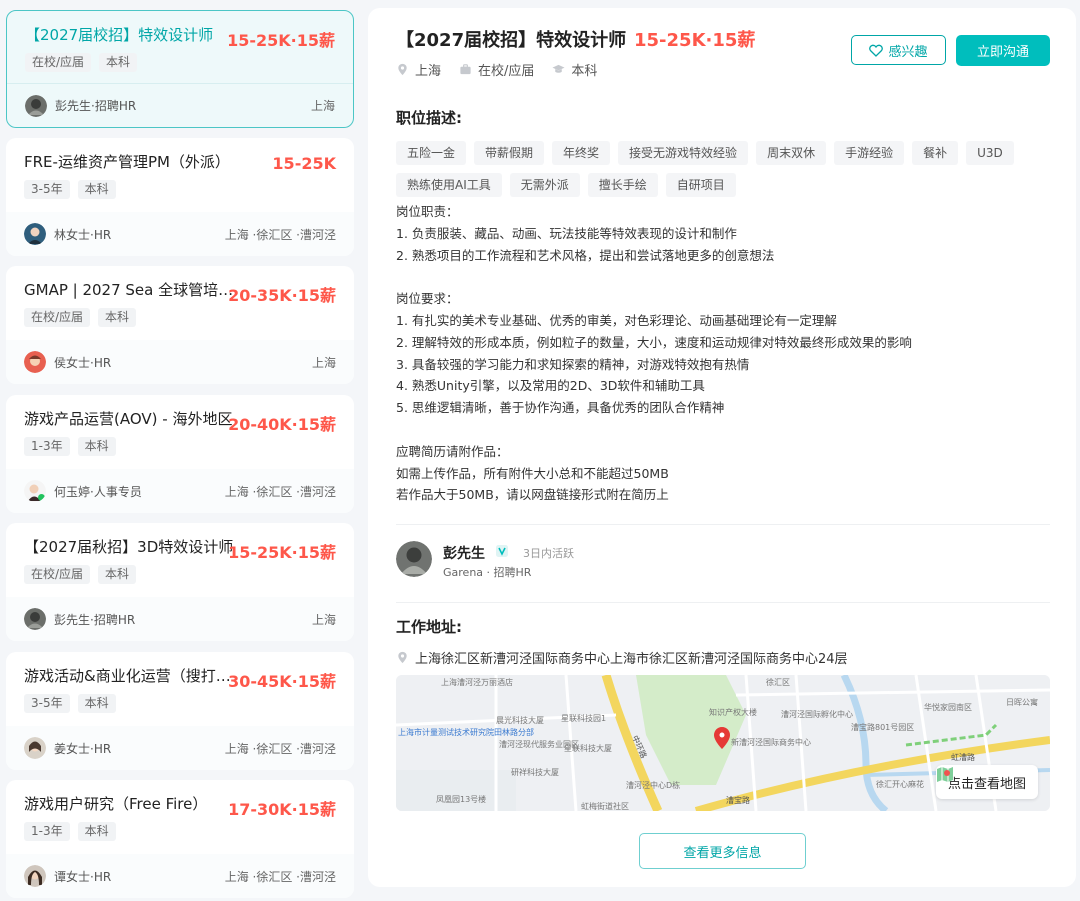 This screenshot has width=1080, height=901. What do you see at coordinates (464, 554) in the screenshot?
I see `boss-name: 彭先生` at bounding box center [464, 554].